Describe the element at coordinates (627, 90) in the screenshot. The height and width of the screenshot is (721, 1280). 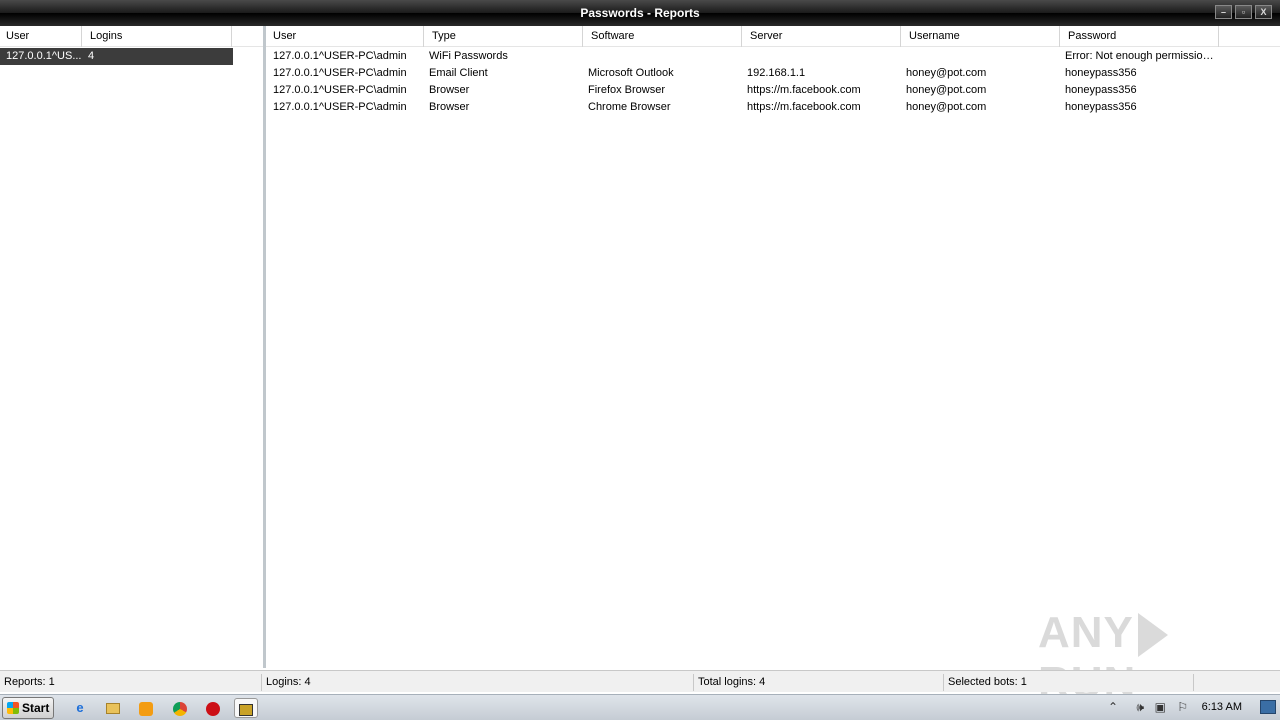
I see `cell-software: Firefox Browser` at that location.